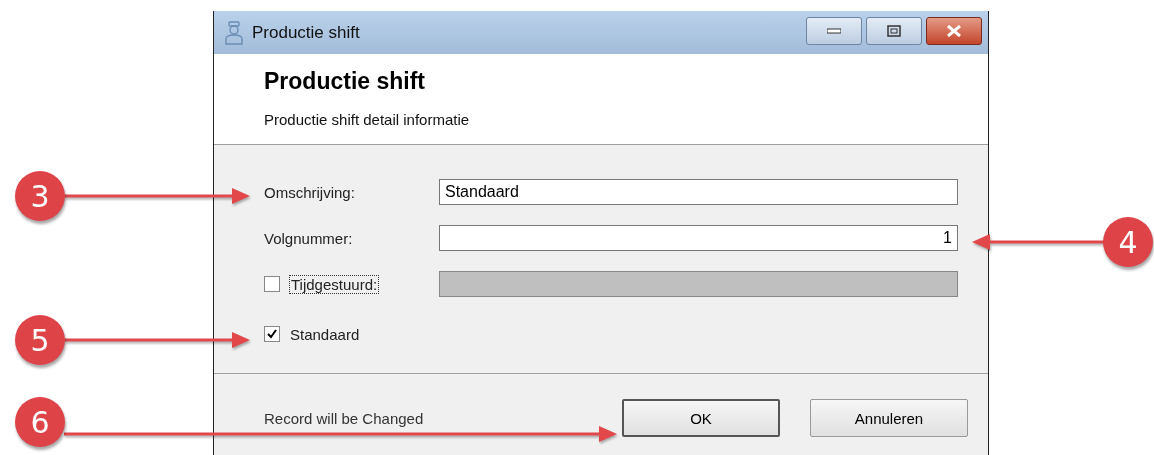 The height and width of the screenshot is (455, 1154). I want to click on checkbox-label: Standaard, so click(325, 334).